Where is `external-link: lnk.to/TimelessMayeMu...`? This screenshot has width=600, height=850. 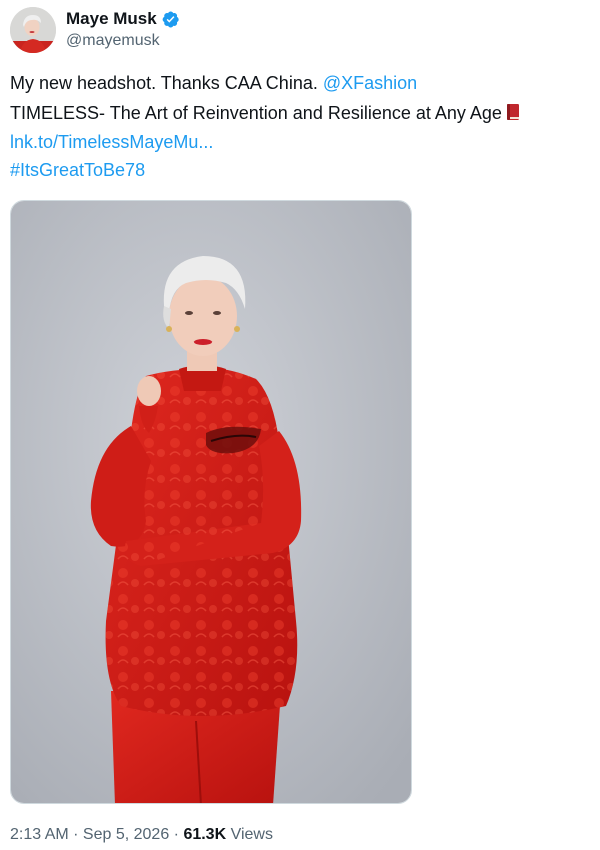
external-link: lnk.to/TimelessMayeMu... is located at coordinates (111, 142).